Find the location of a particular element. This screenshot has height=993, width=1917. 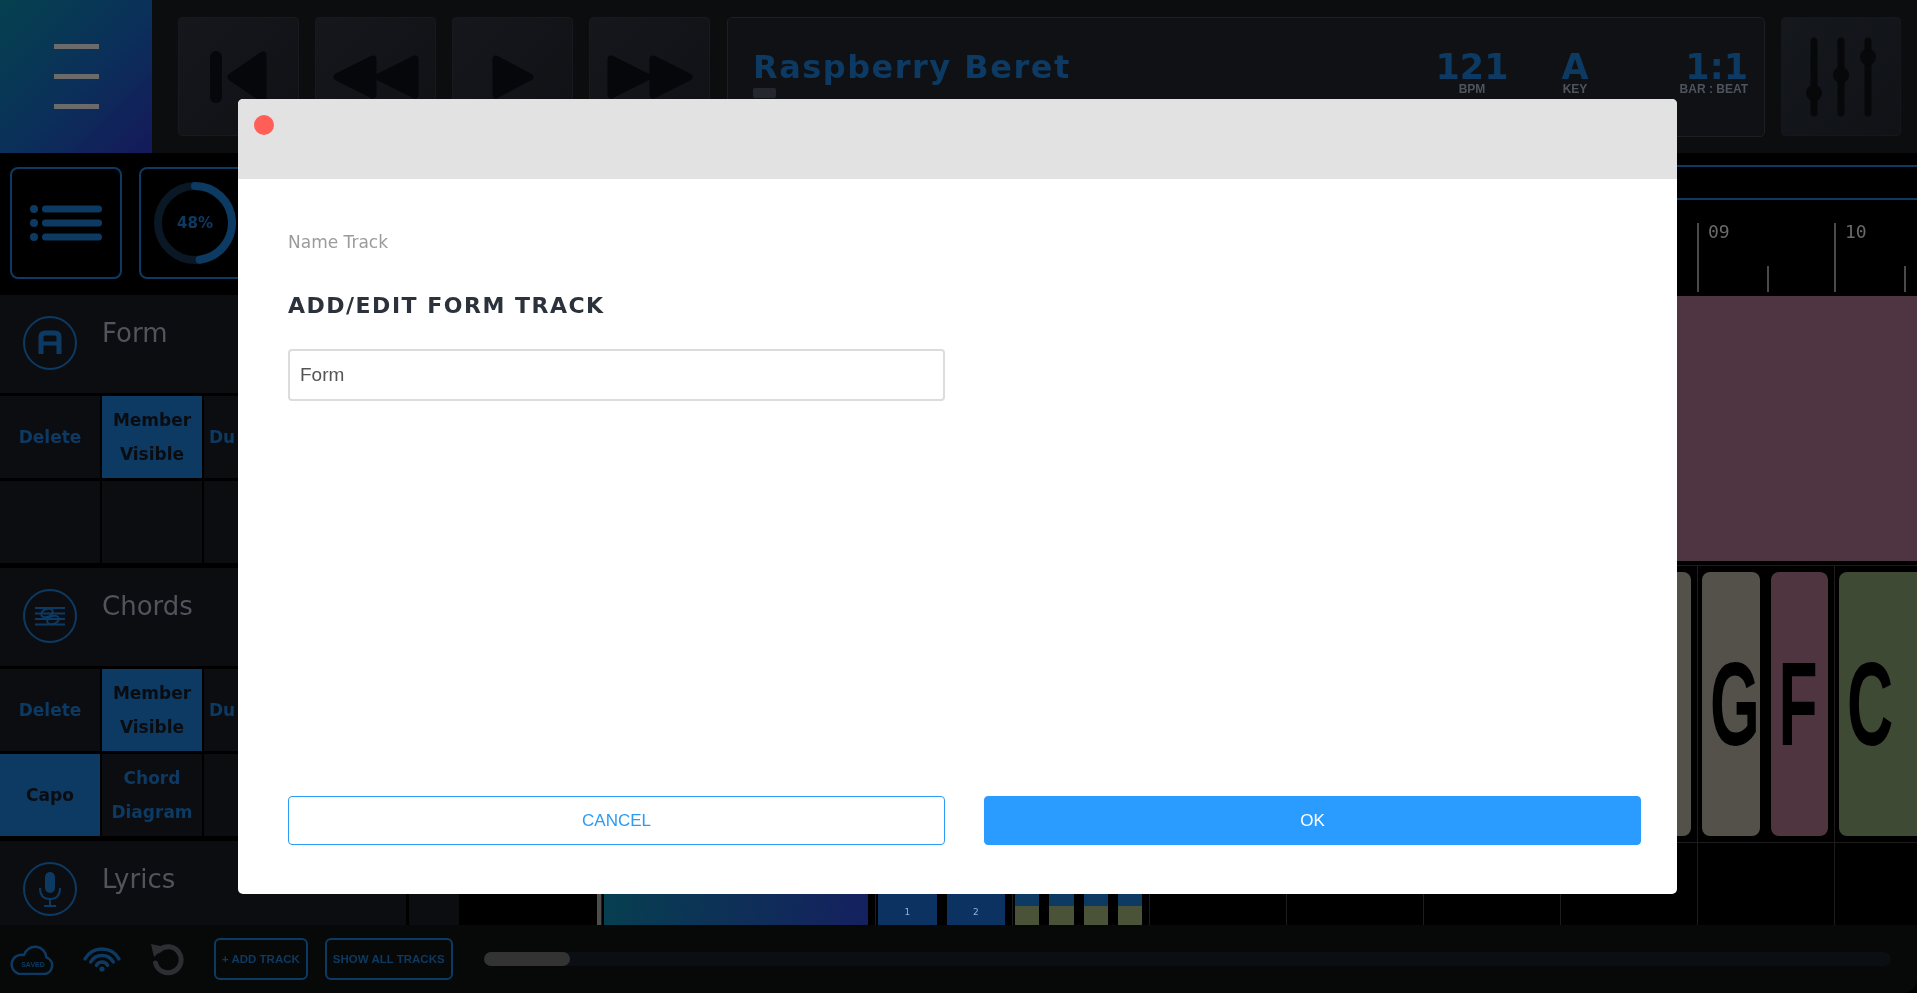

track-option-button: Chord Diagram is located at coordinates (152, 795).